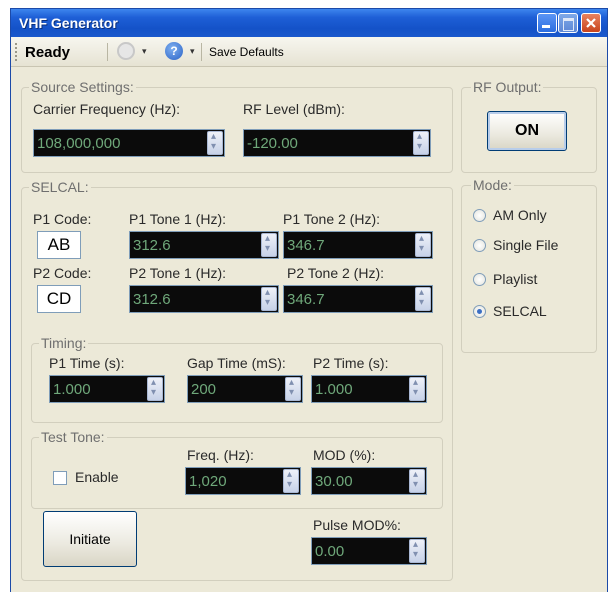 Image resolution: width=612 pixels, height=592 pixels. I want to click on pulse-mod-value: 0.00, so click(330, 551).